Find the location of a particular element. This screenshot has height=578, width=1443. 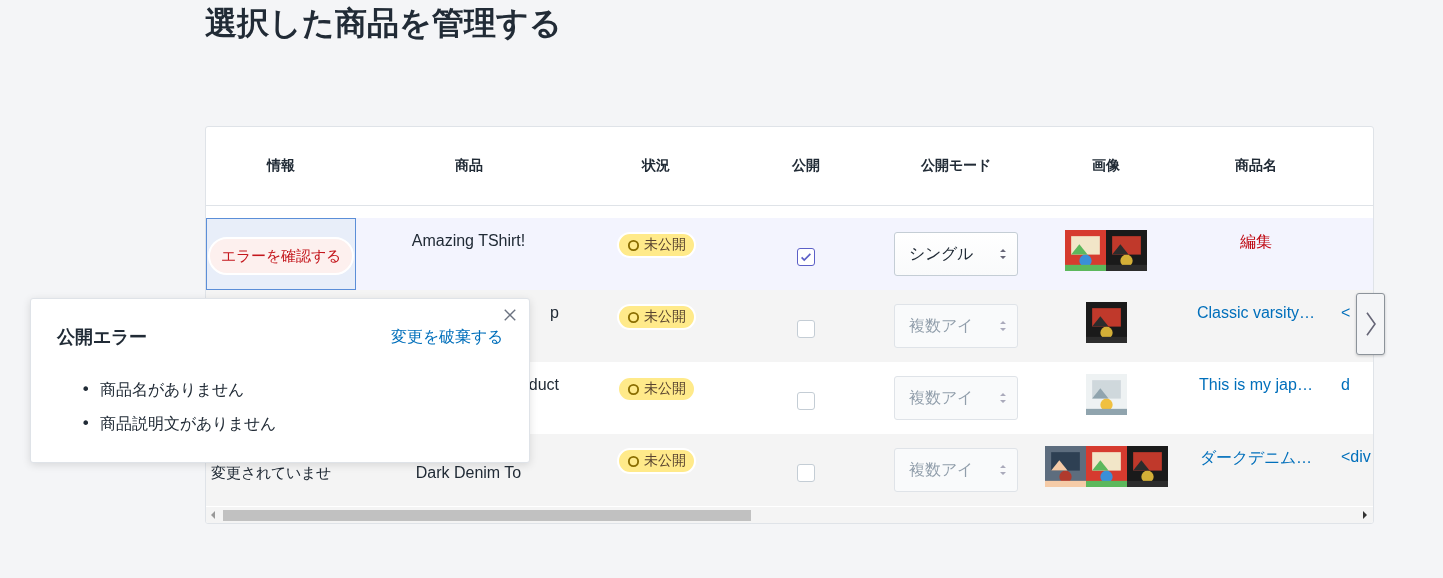

horizontal-scrollbar is located at coordinates (789, 515).